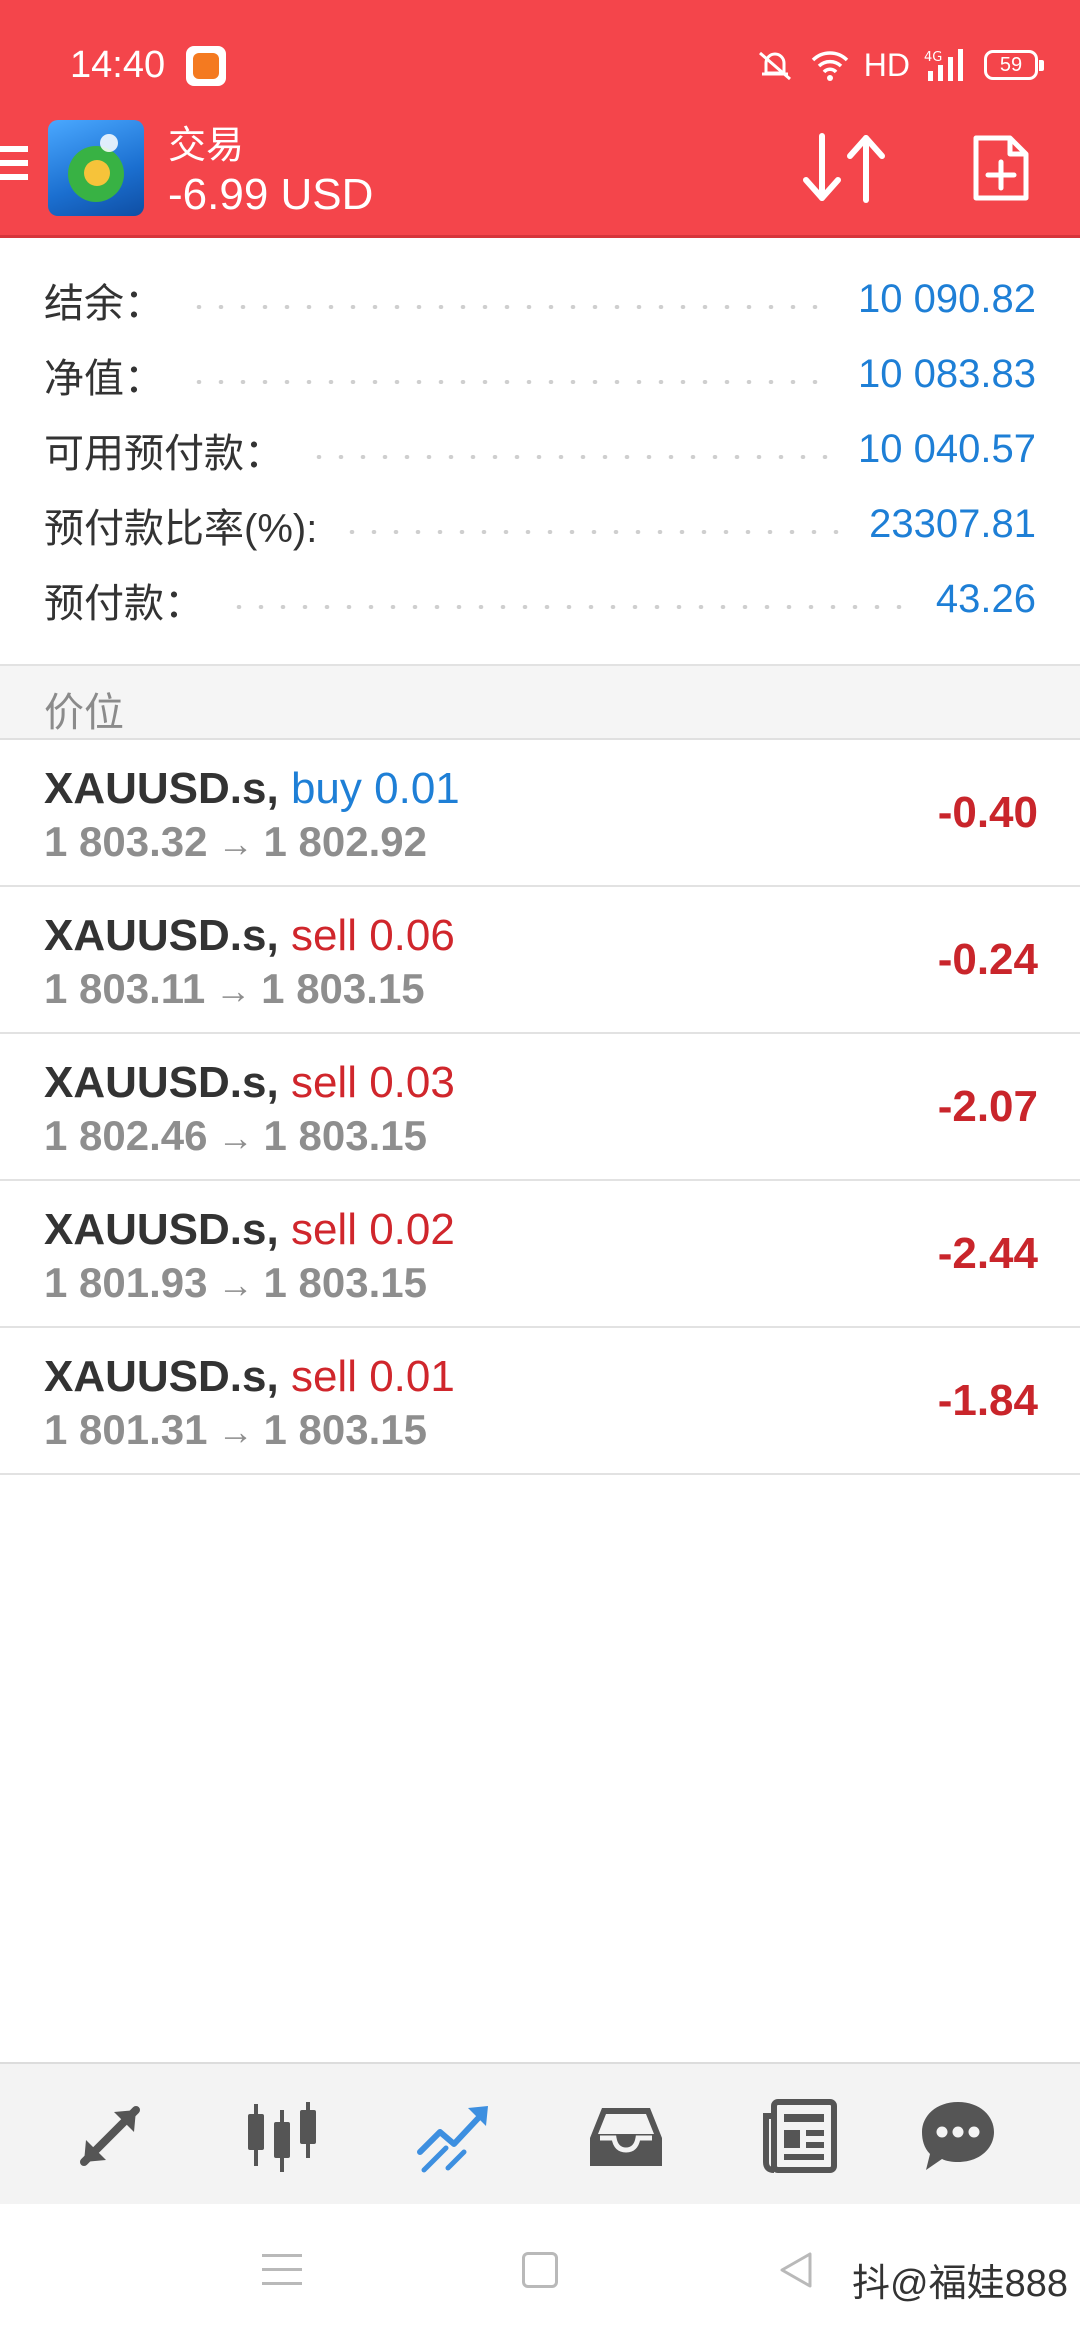 This screenshot has height=2340, width=1080. What do you see at coordinates (540, 299) in the screenshot?
I see `summary-row-balance: 结余： 10 090.82` at bounding box center [540, 299].